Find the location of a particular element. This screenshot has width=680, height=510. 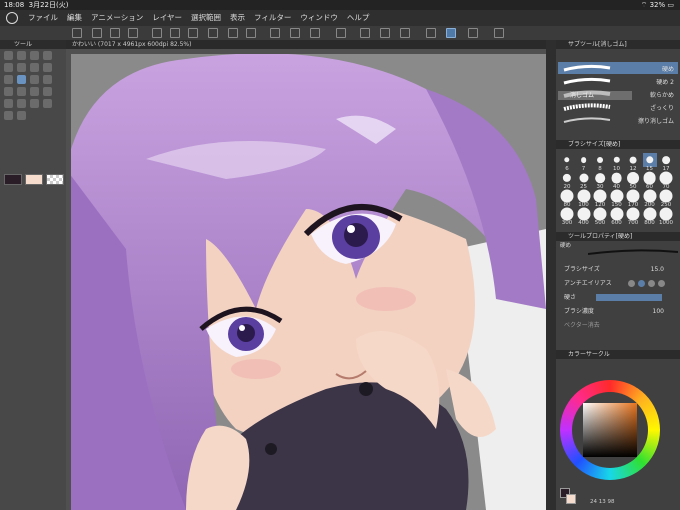

menu-file: ファイル is located at coordinates (43, 18).